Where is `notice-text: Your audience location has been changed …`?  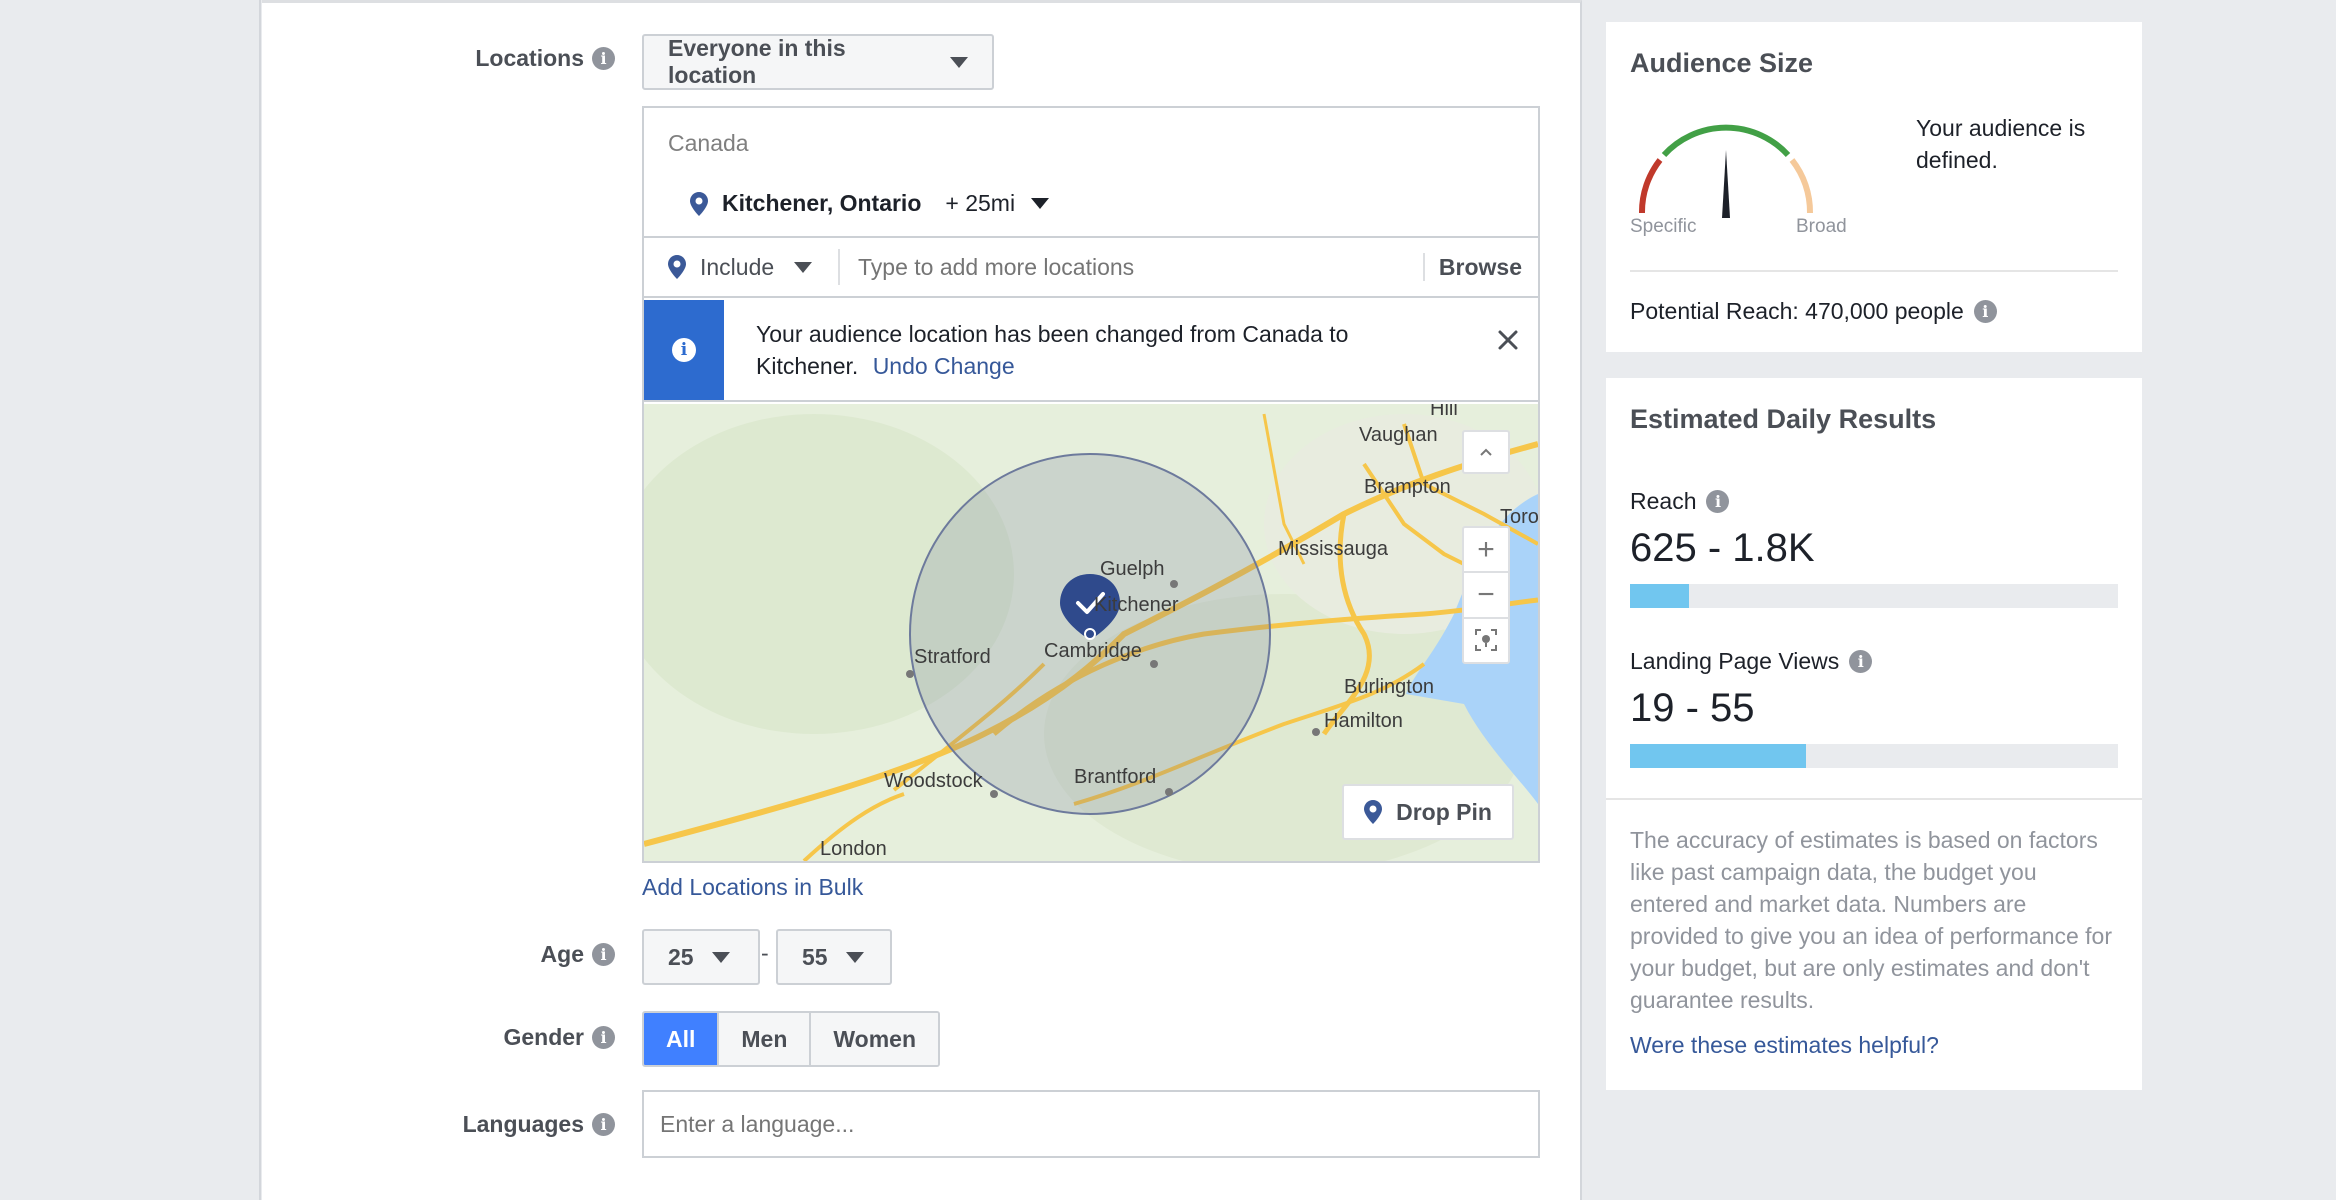
notice-text: Your audience location has been changed … is located at coordinates (1052, 350).